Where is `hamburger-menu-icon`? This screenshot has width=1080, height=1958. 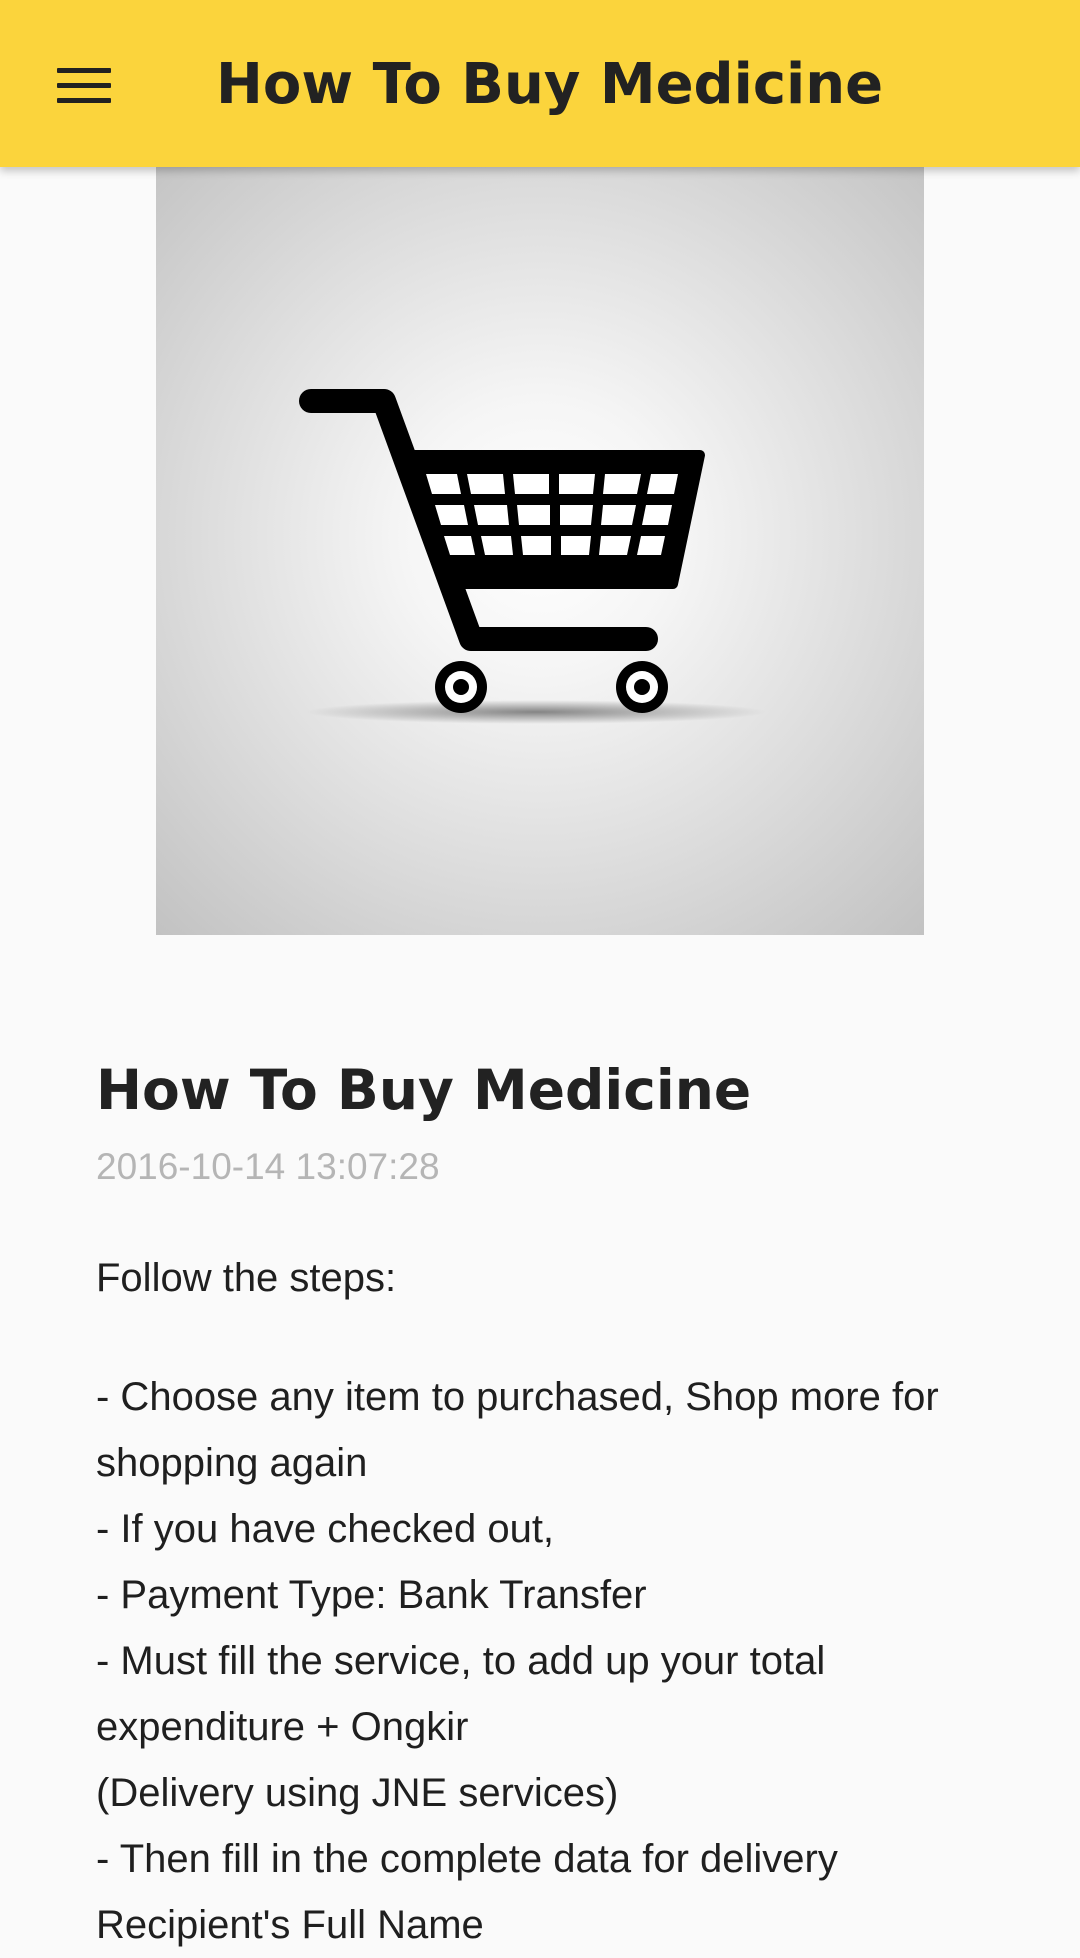
hamburger-menu-icon is located at coordinates (84, 70).